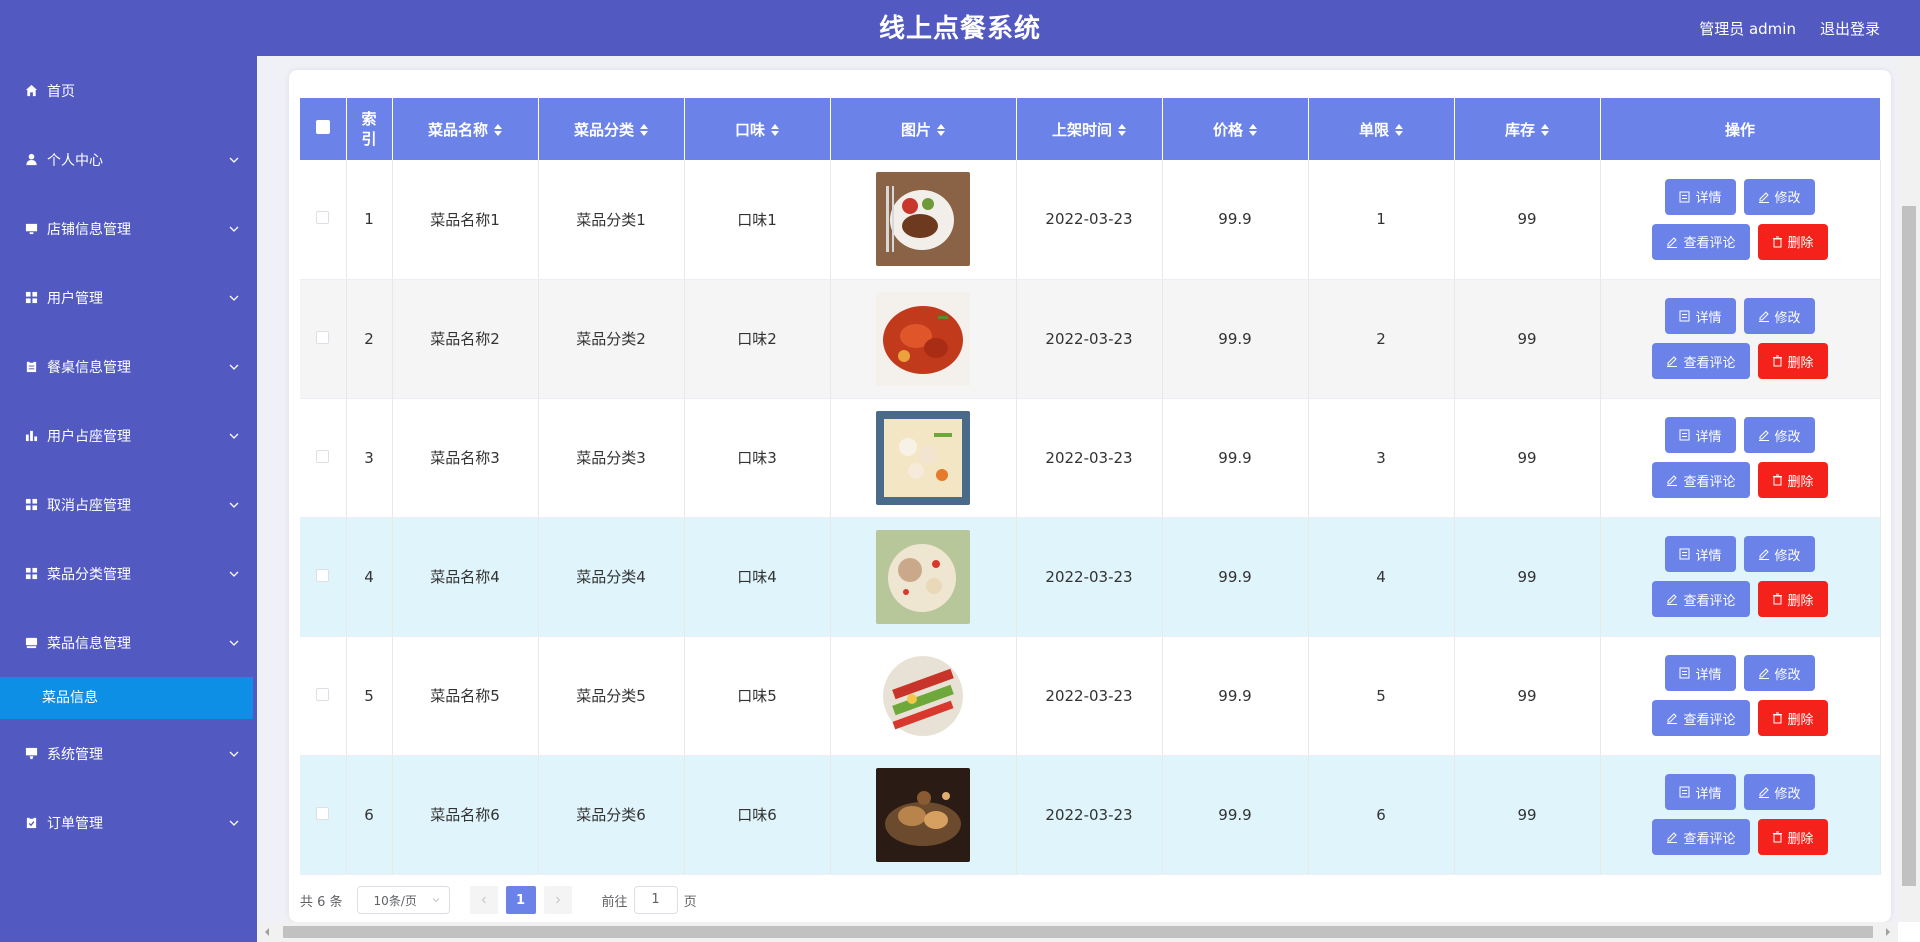 The width and height of the screenshot is (1920, 942). I want to click on column-header-stock: 库存, so click(1527, 129).